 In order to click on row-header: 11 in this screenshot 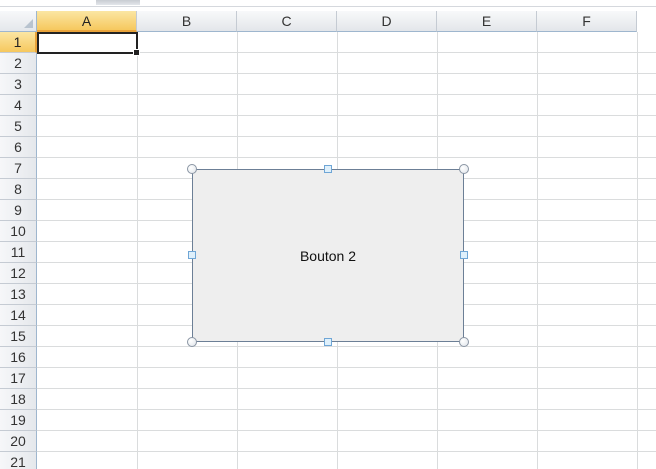, I will do `click(18, 252)`.